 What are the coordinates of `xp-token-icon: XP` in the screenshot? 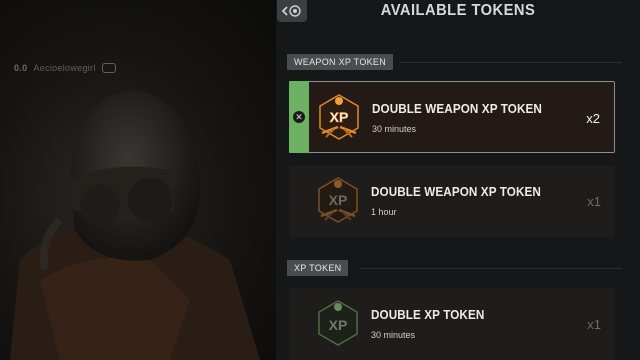 It's located at (338, 323).